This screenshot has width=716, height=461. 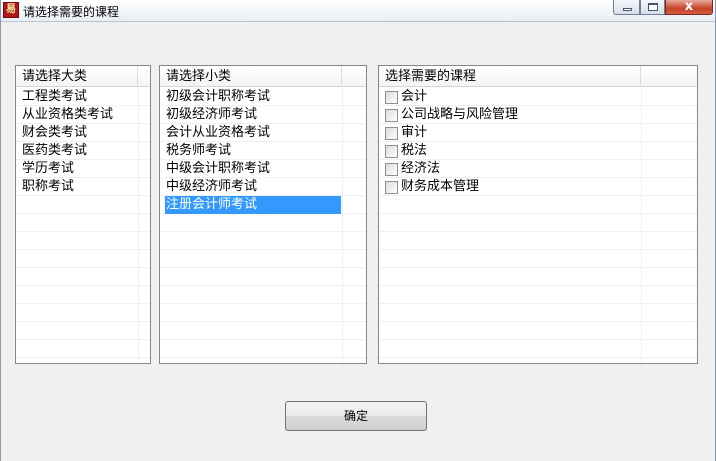 What do you see at coordinates (538, 169) in the screenshot?
I see `course-item: 经济法` at bounding box center [538, 169].